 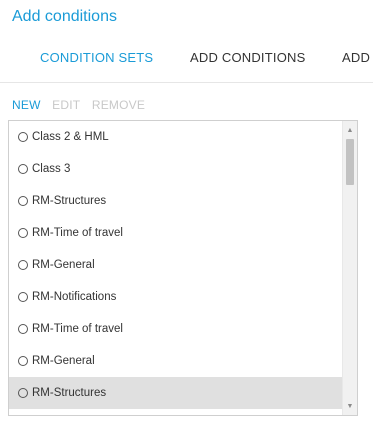 What do you see at coordinates (175, 393) in the screenshot?
I see `list-item-selected: RM-Structures` at bounding box center [175, 393].